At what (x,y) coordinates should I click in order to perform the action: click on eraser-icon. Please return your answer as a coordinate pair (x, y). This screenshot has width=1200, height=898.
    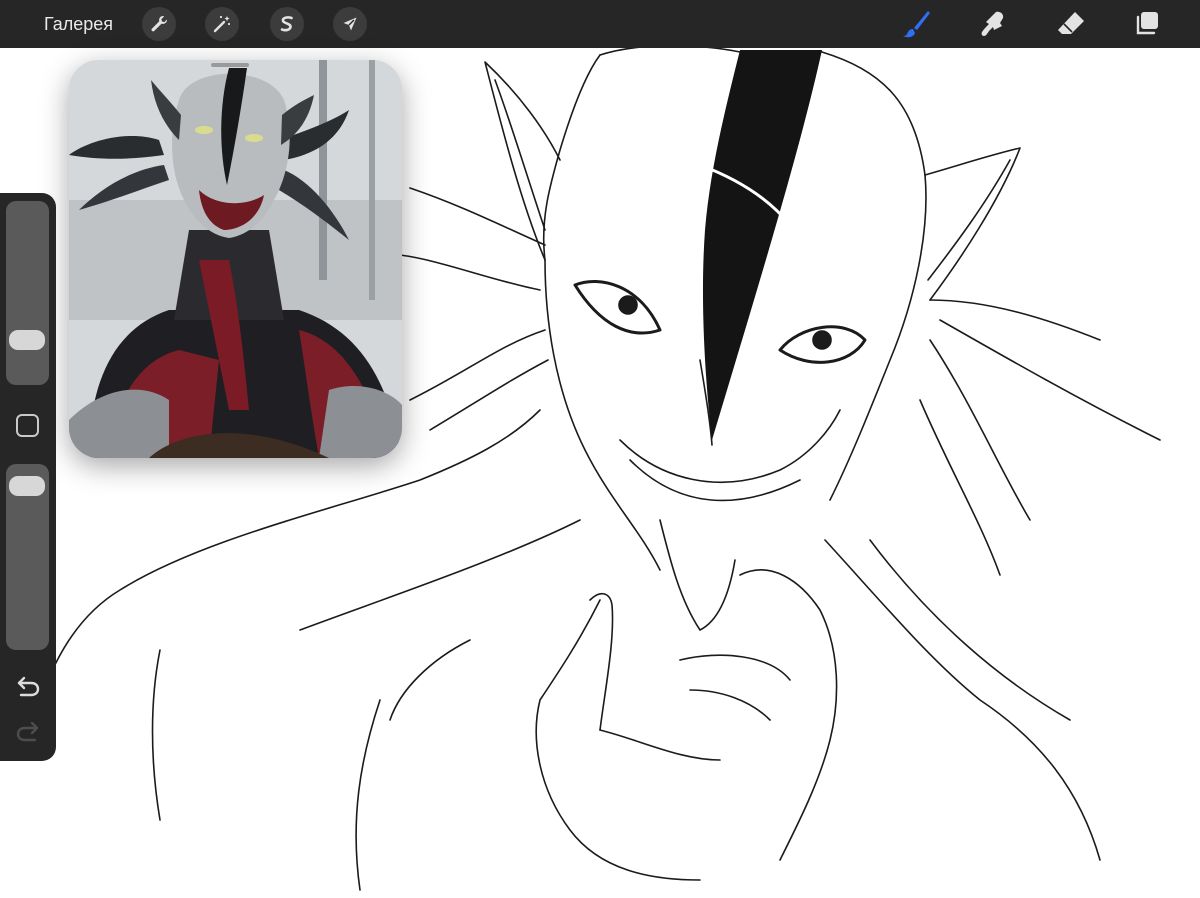
    Looking at the image, I should click on (1071, 23).